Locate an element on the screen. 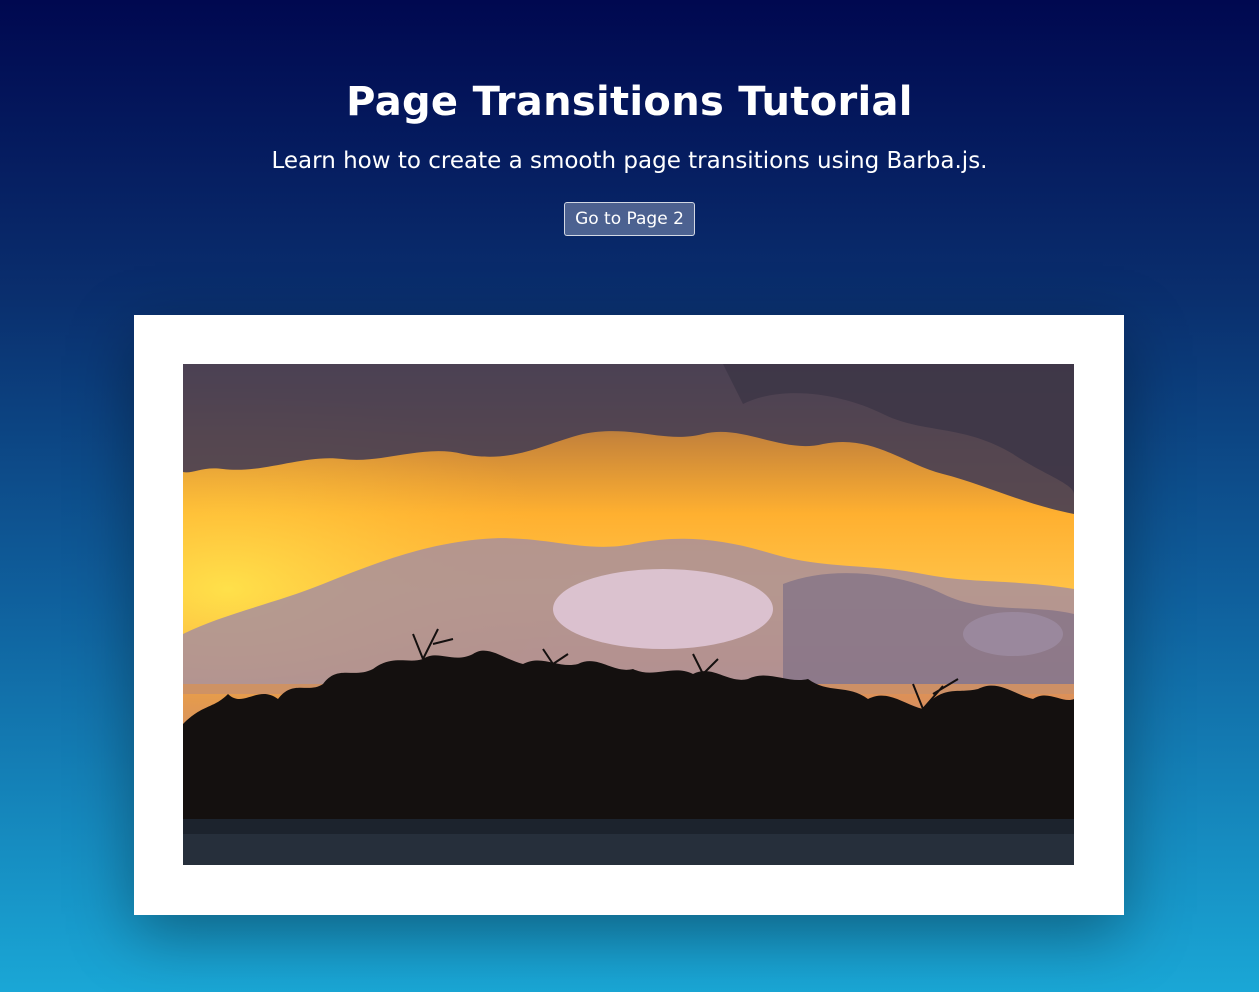 The height and width of the screenshot is (992, 1259). page-title: Page Transitions Tutorial is located at coordinates (629, 102).